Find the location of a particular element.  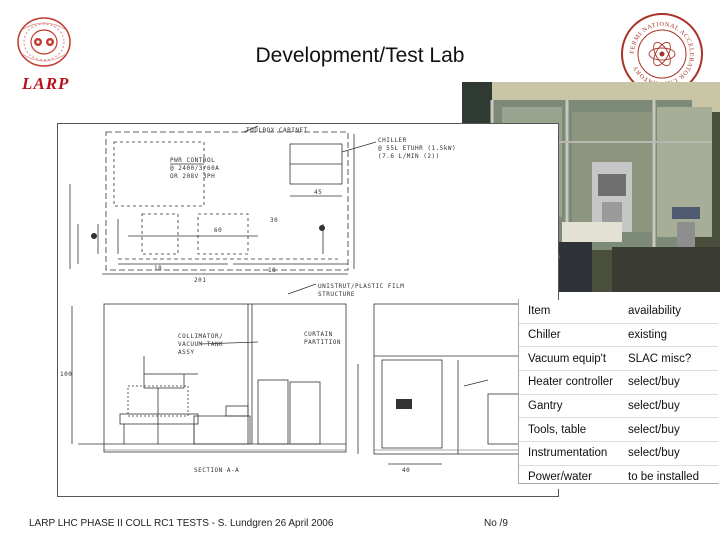

slide-title: Development/Test Lab is located at coordinates (360, 55).